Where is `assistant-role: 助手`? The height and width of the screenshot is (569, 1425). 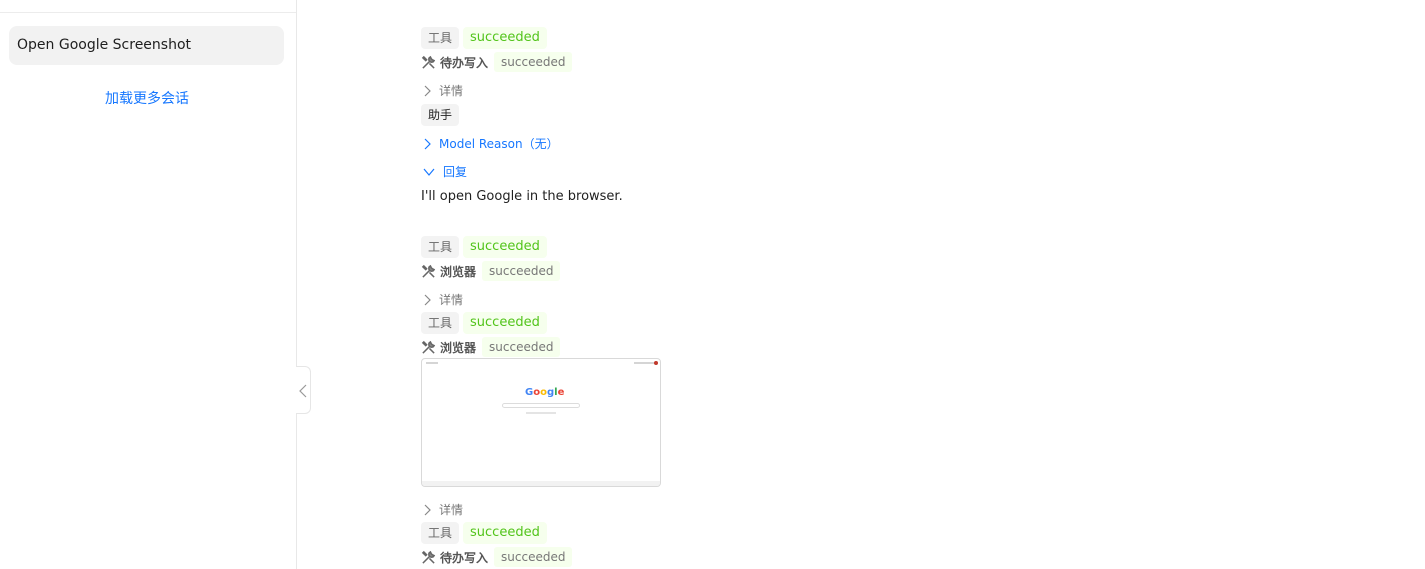 assistant-role: 助手 is located at coordinates (440, 115).